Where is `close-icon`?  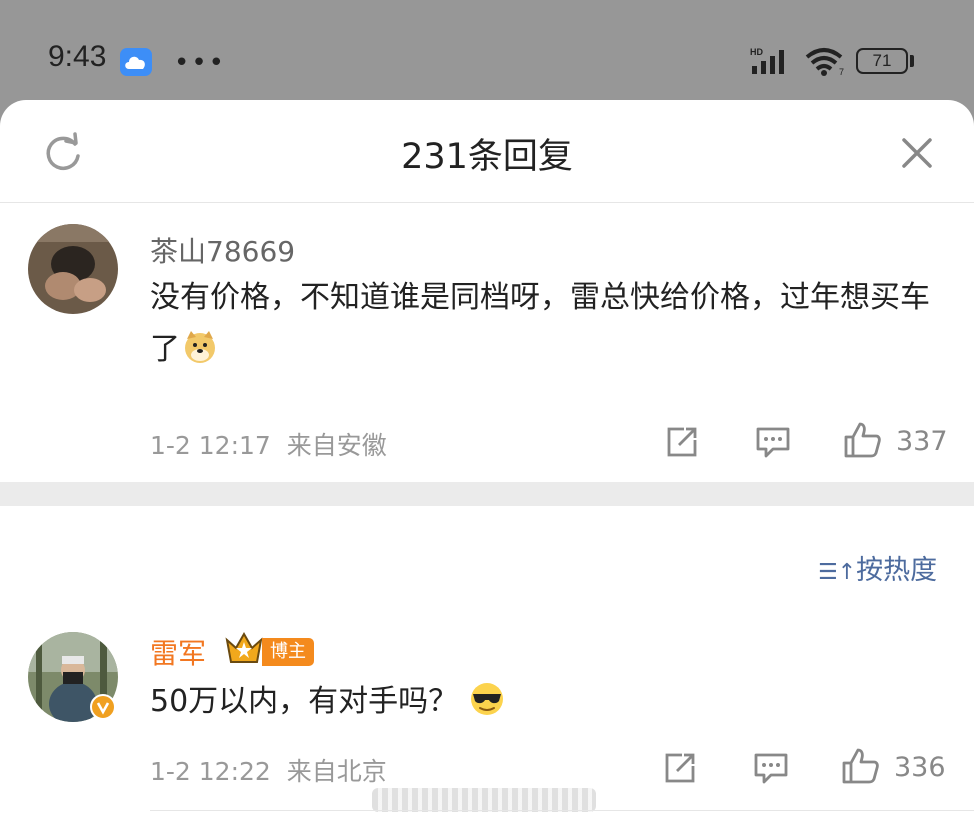
close-icon is located at coordinates (917, 153).